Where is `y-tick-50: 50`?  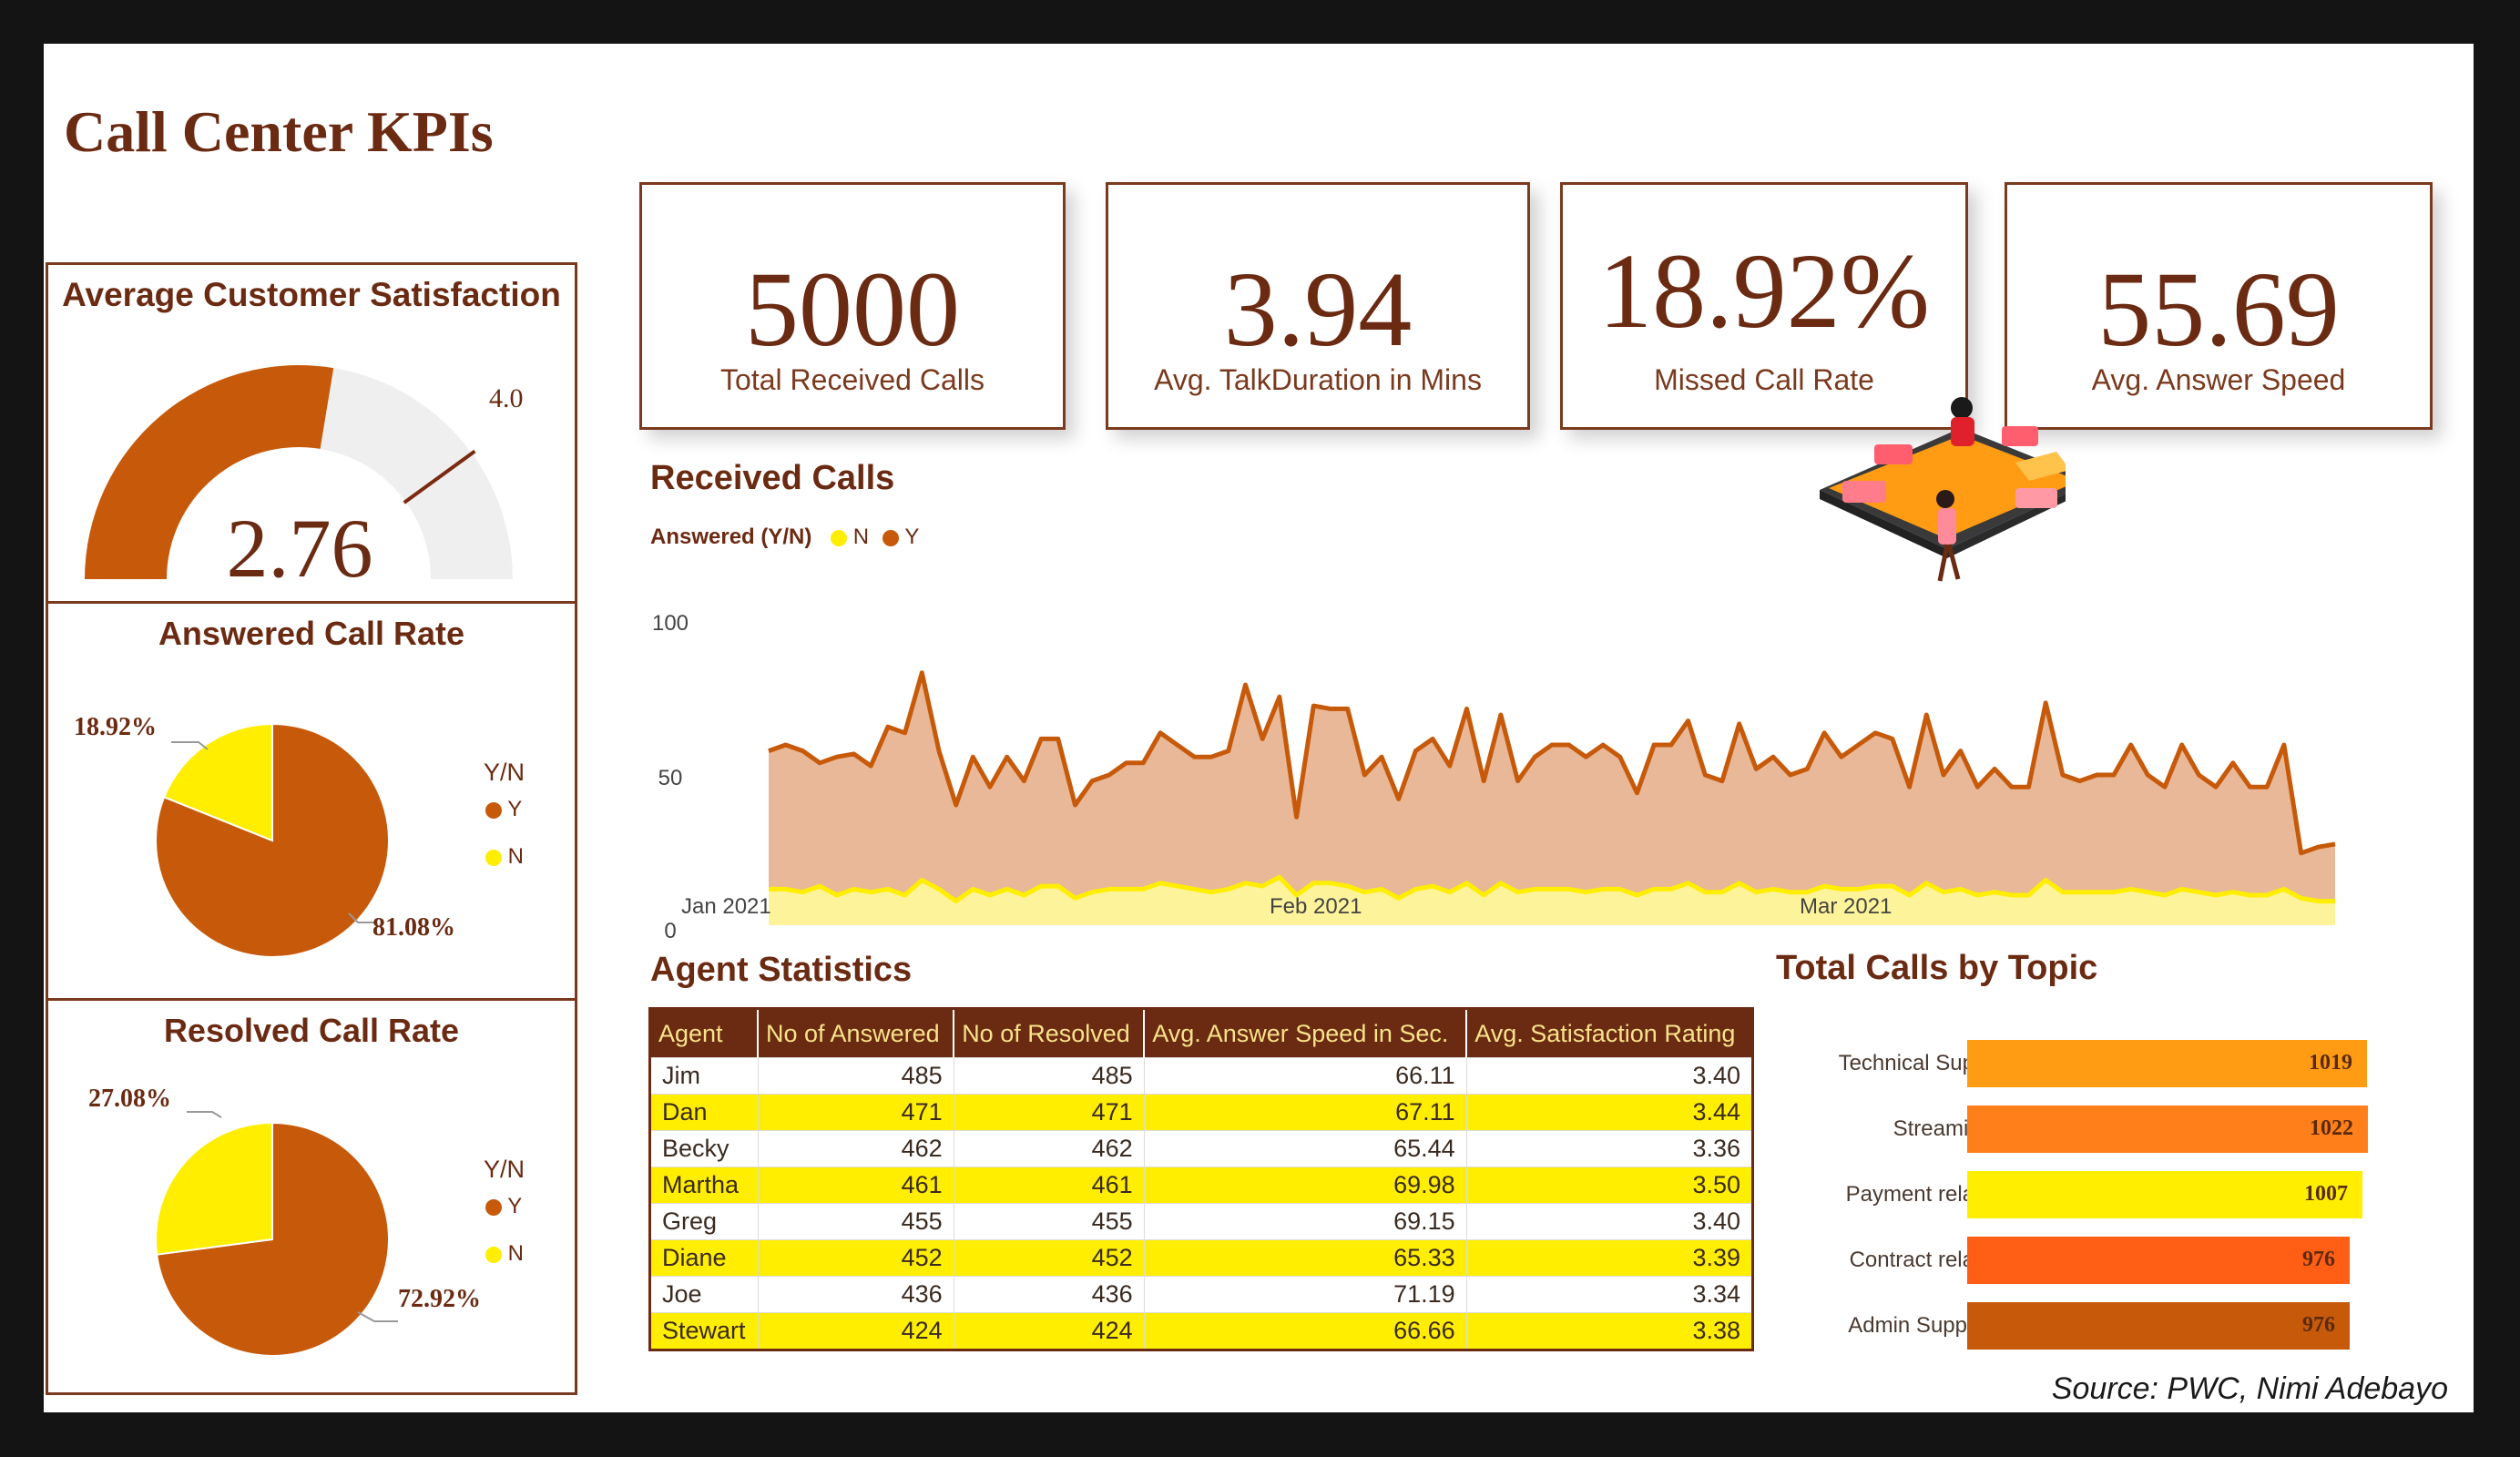
y-tick-50: 50 is located at coordinates (671, 778).